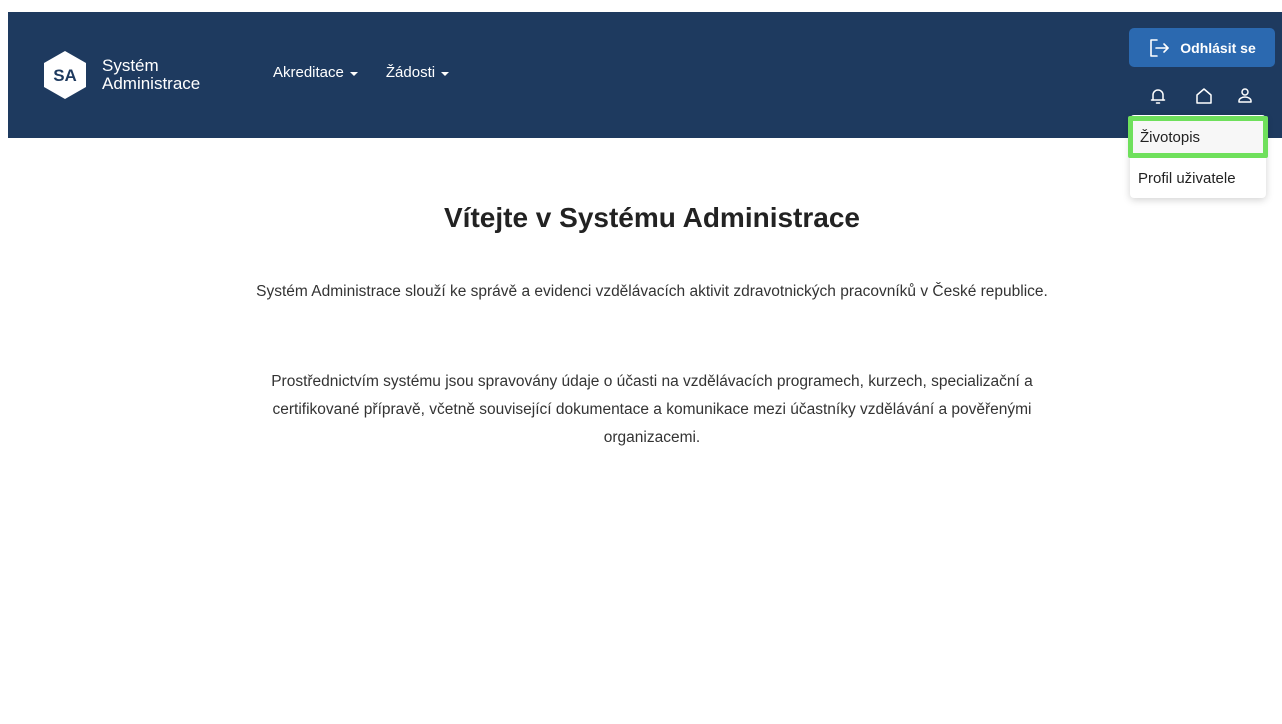  I want to click on user-dropdown-menu: Životopis Profil uživatele, so click(1198, 156).